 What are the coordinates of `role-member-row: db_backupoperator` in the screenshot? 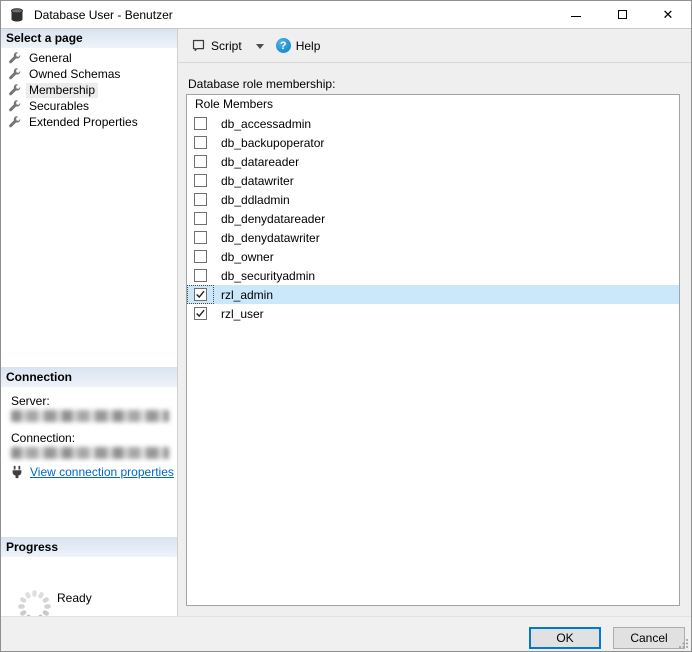 It's located at (433, 142).